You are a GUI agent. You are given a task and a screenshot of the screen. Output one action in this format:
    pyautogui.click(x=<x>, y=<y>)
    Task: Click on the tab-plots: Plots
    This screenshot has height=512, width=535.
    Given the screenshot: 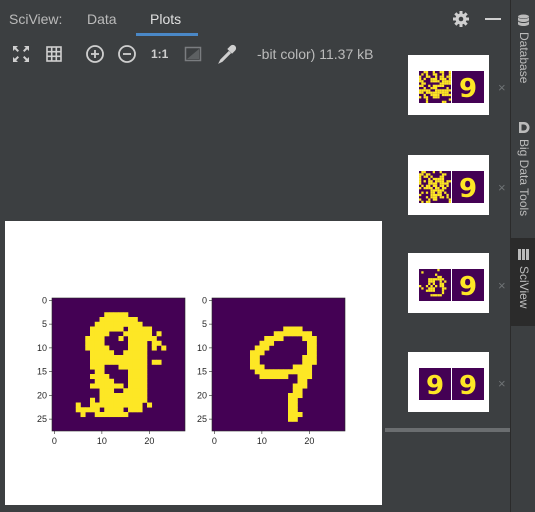 What is the action you would take?
    pyautogui.click(x=165, y=19)
    